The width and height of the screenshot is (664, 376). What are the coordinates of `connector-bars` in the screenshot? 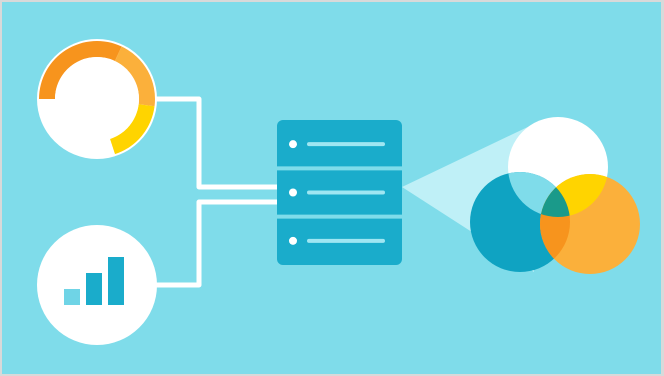 It's located at (214, 243).